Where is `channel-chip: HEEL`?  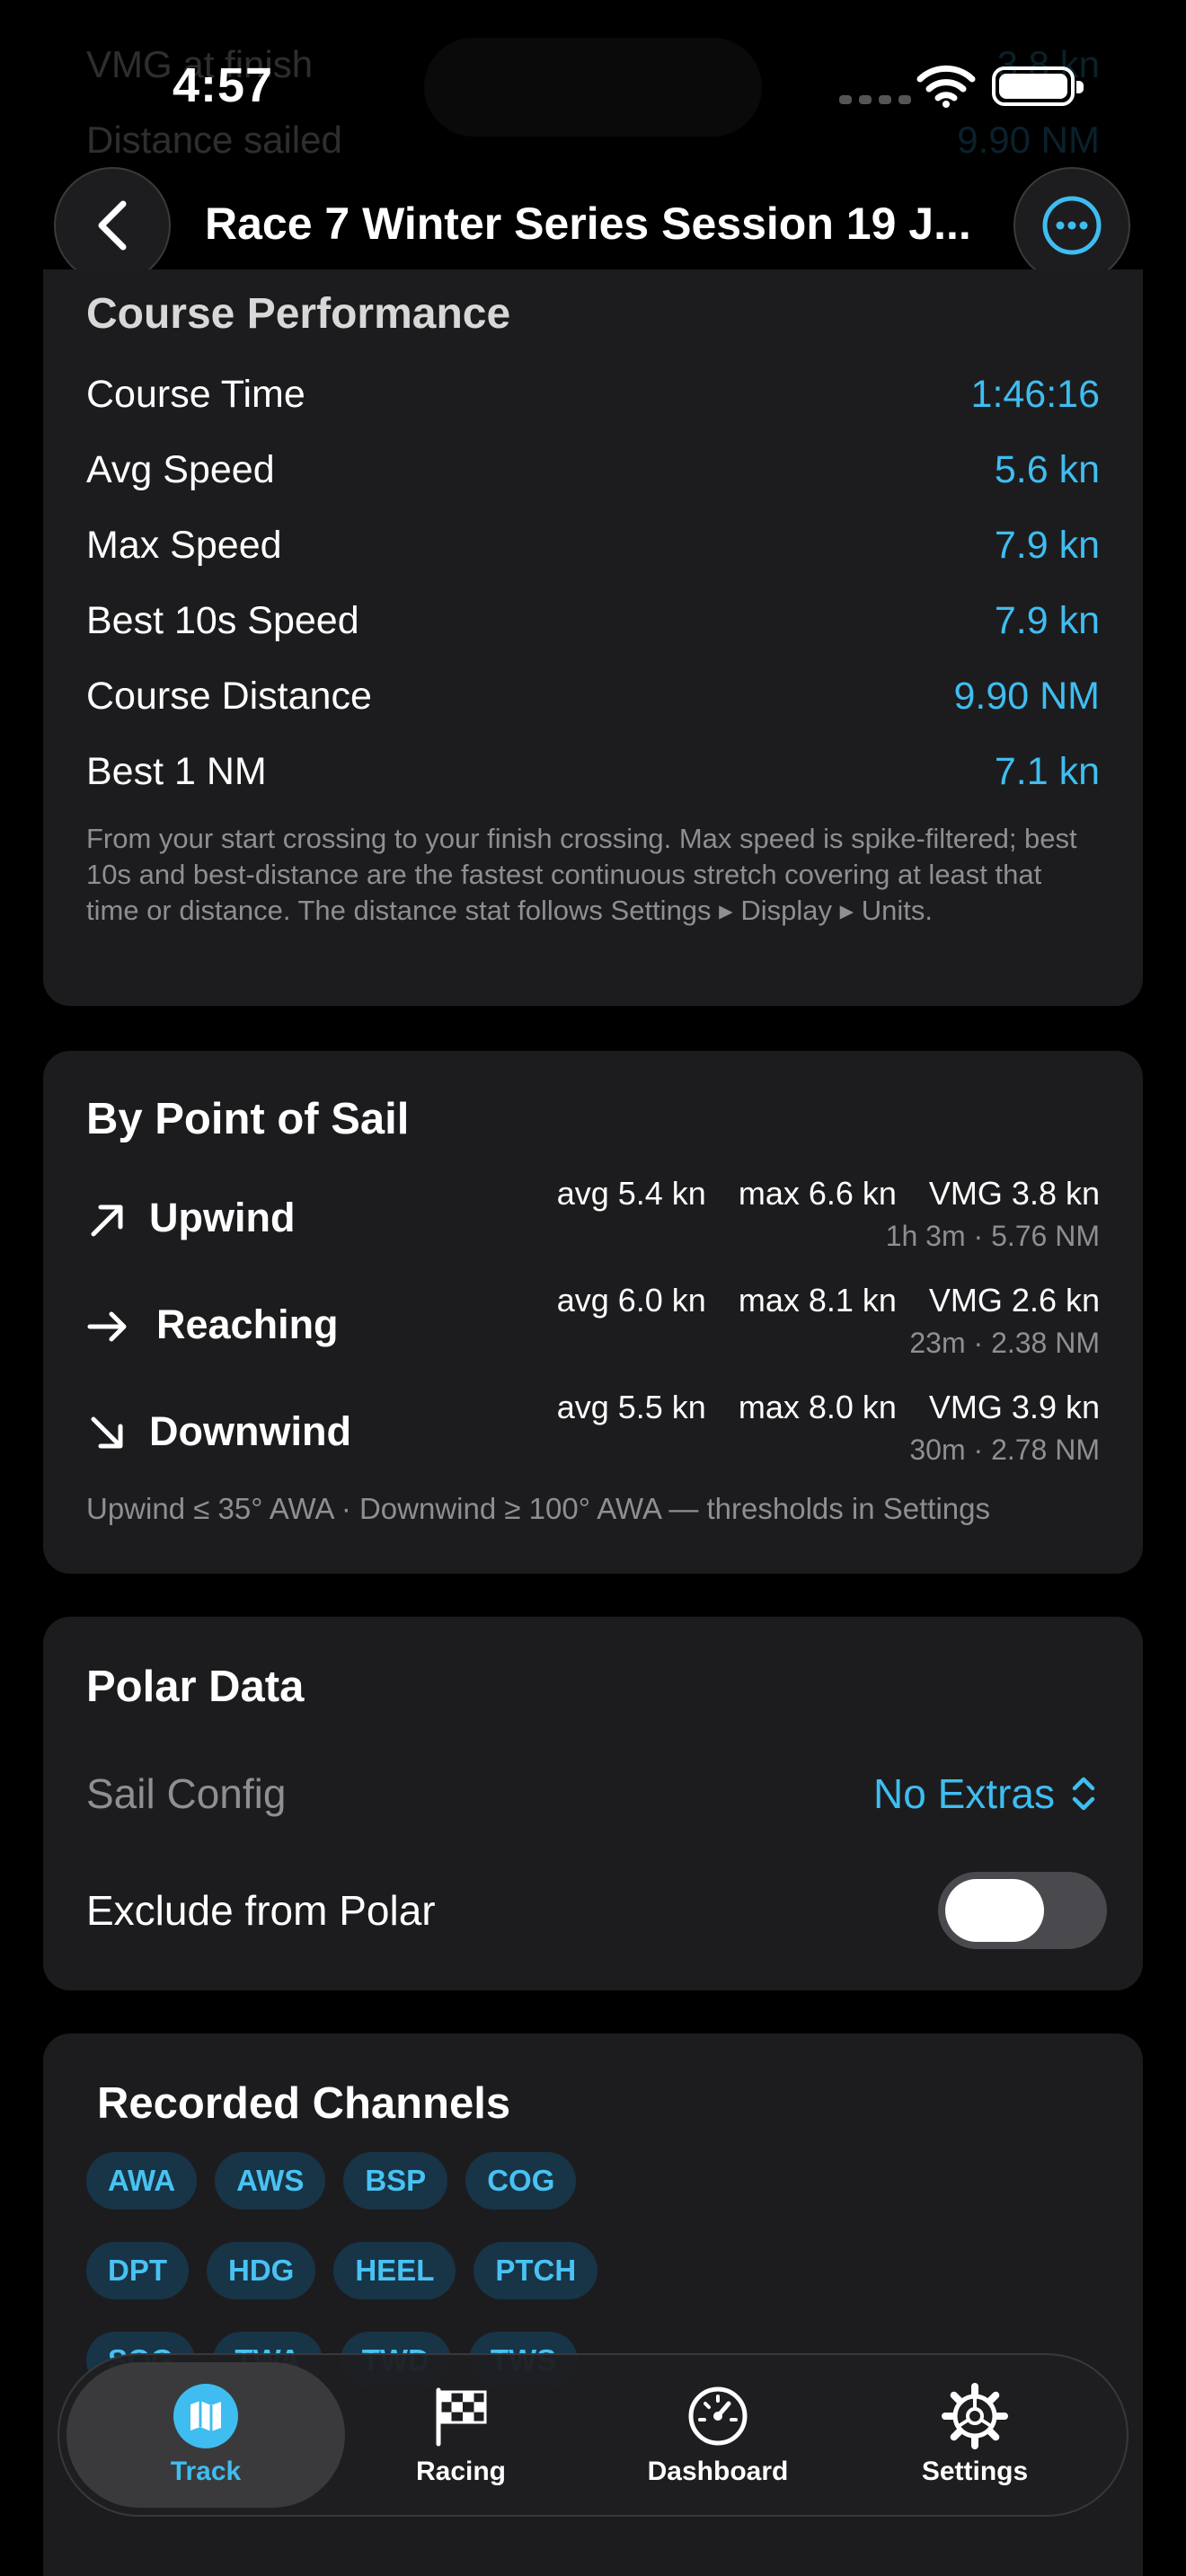 channel-chip: HEEL is located at coordinates (394, 2270).